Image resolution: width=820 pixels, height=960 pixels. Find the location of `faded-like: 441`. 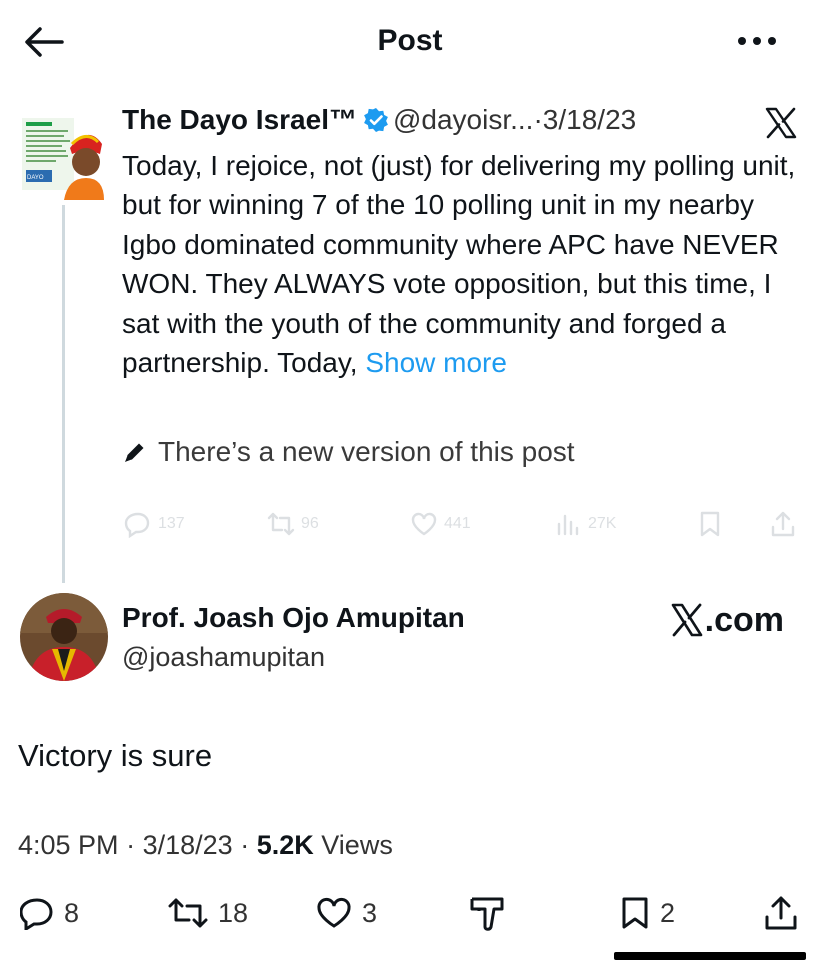

faded-like: 441 is located at coordinates (440, 524).